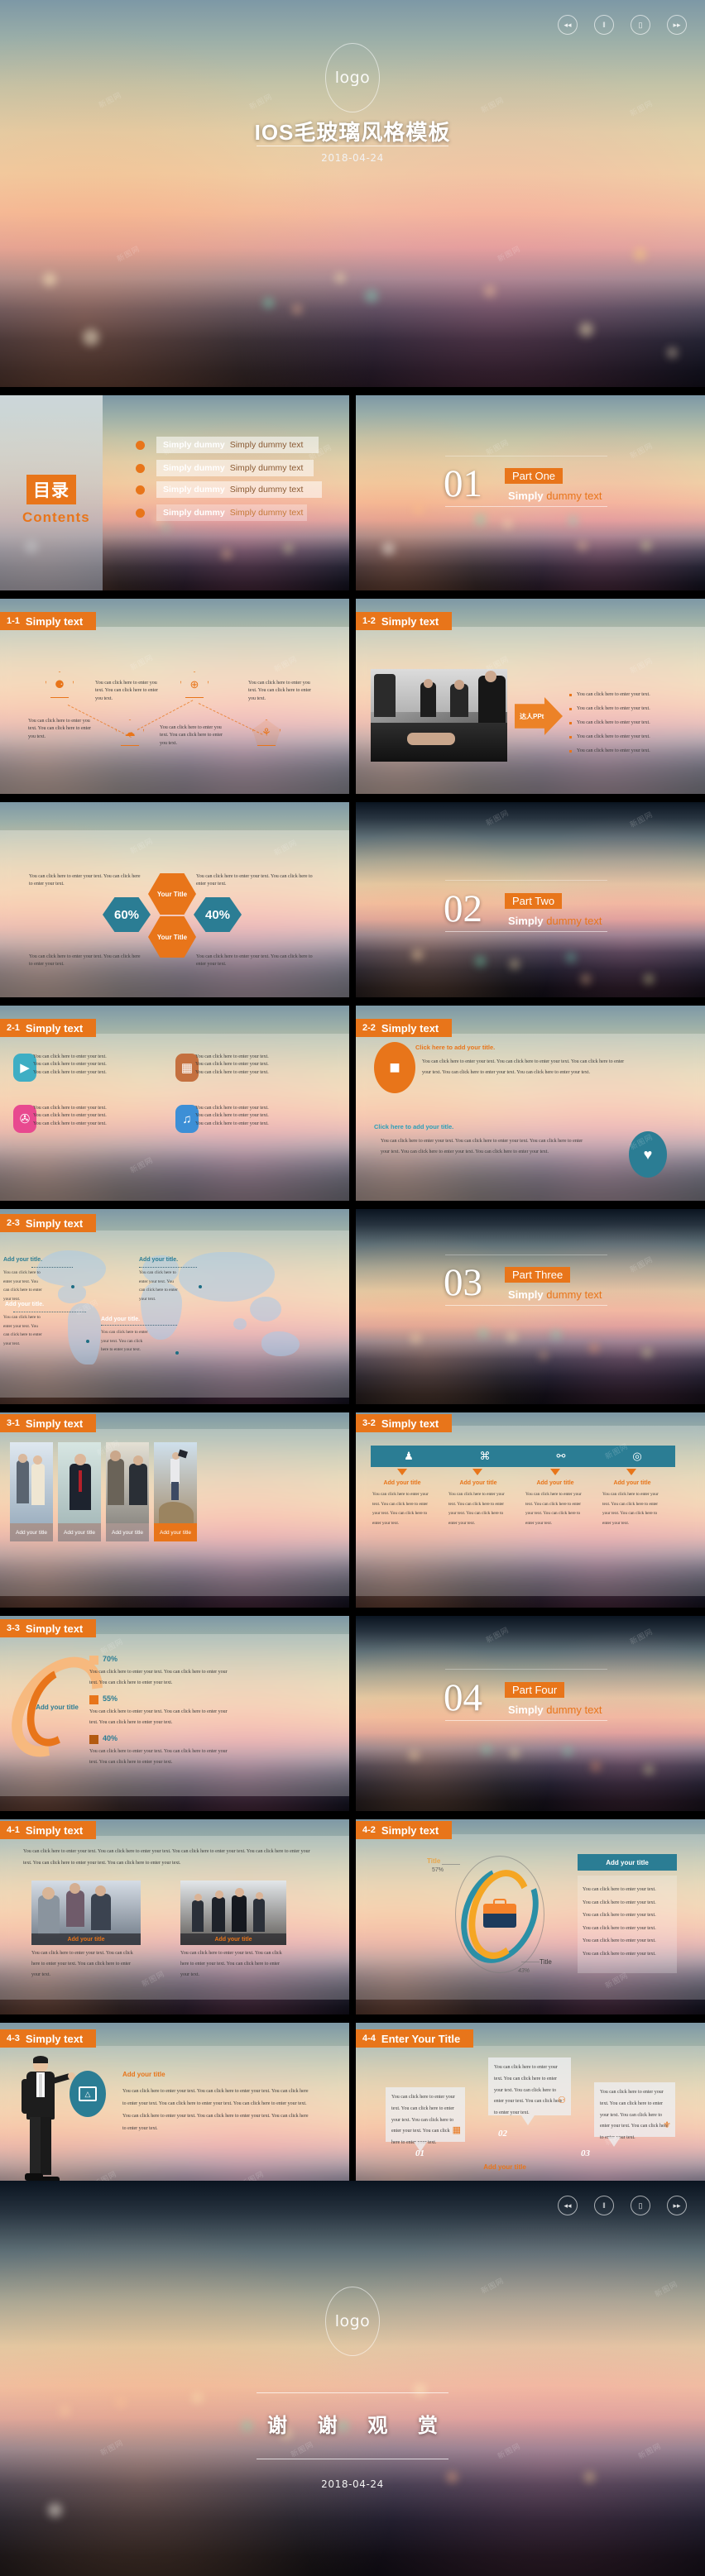 This screenshot has width=705, height=2576. What do you see at coordinates (503, 2134) in the screenshot?
I see `step-number-02: 02` at bounding box center [503, 2134].